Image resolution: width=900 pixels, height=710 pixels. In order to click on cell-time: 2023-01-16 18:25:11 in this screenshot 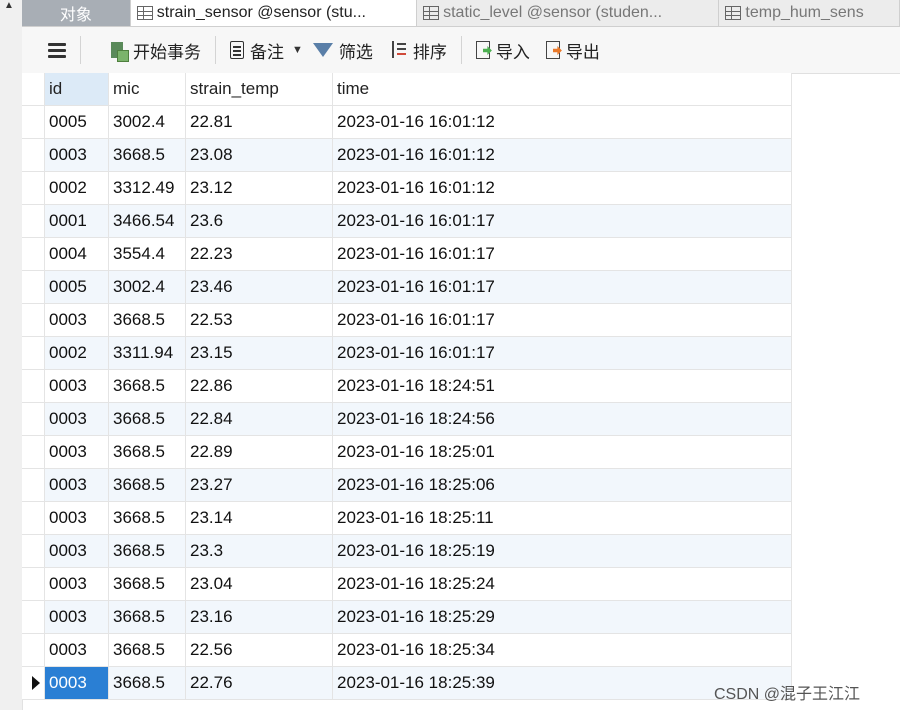, I will do `click(562, 518)`.